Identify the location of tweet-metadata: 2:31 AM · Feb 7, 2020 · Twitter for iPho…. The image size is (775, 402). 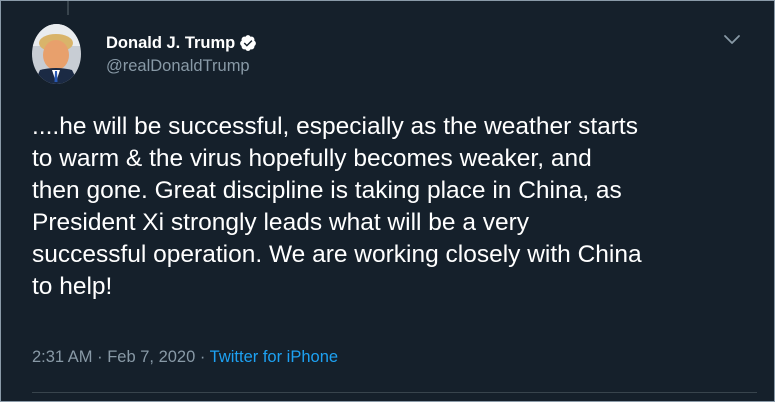
(185, 357).